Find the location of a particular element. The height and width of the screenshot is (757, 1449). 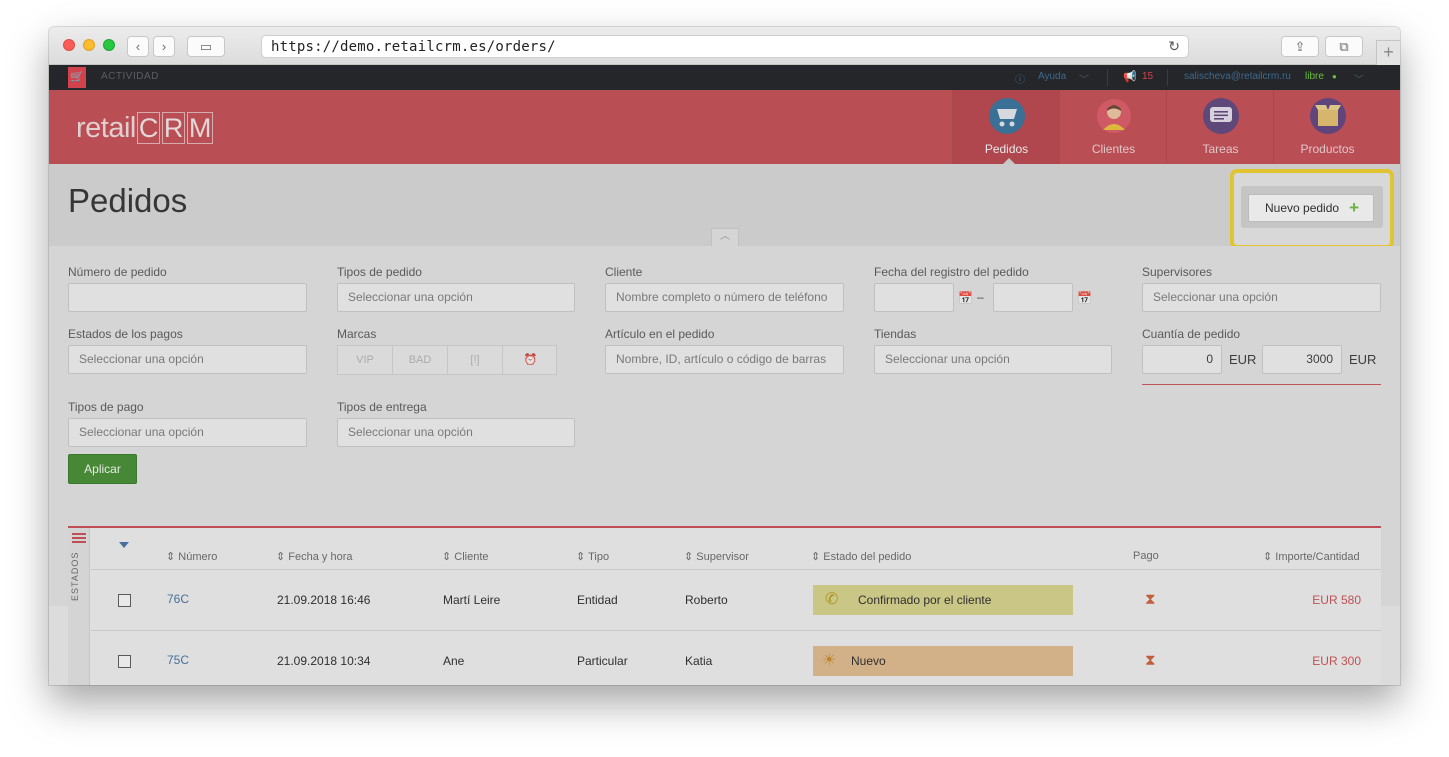

nav-item-pedidos: Pedidos is located at coordinates (1005, 127).